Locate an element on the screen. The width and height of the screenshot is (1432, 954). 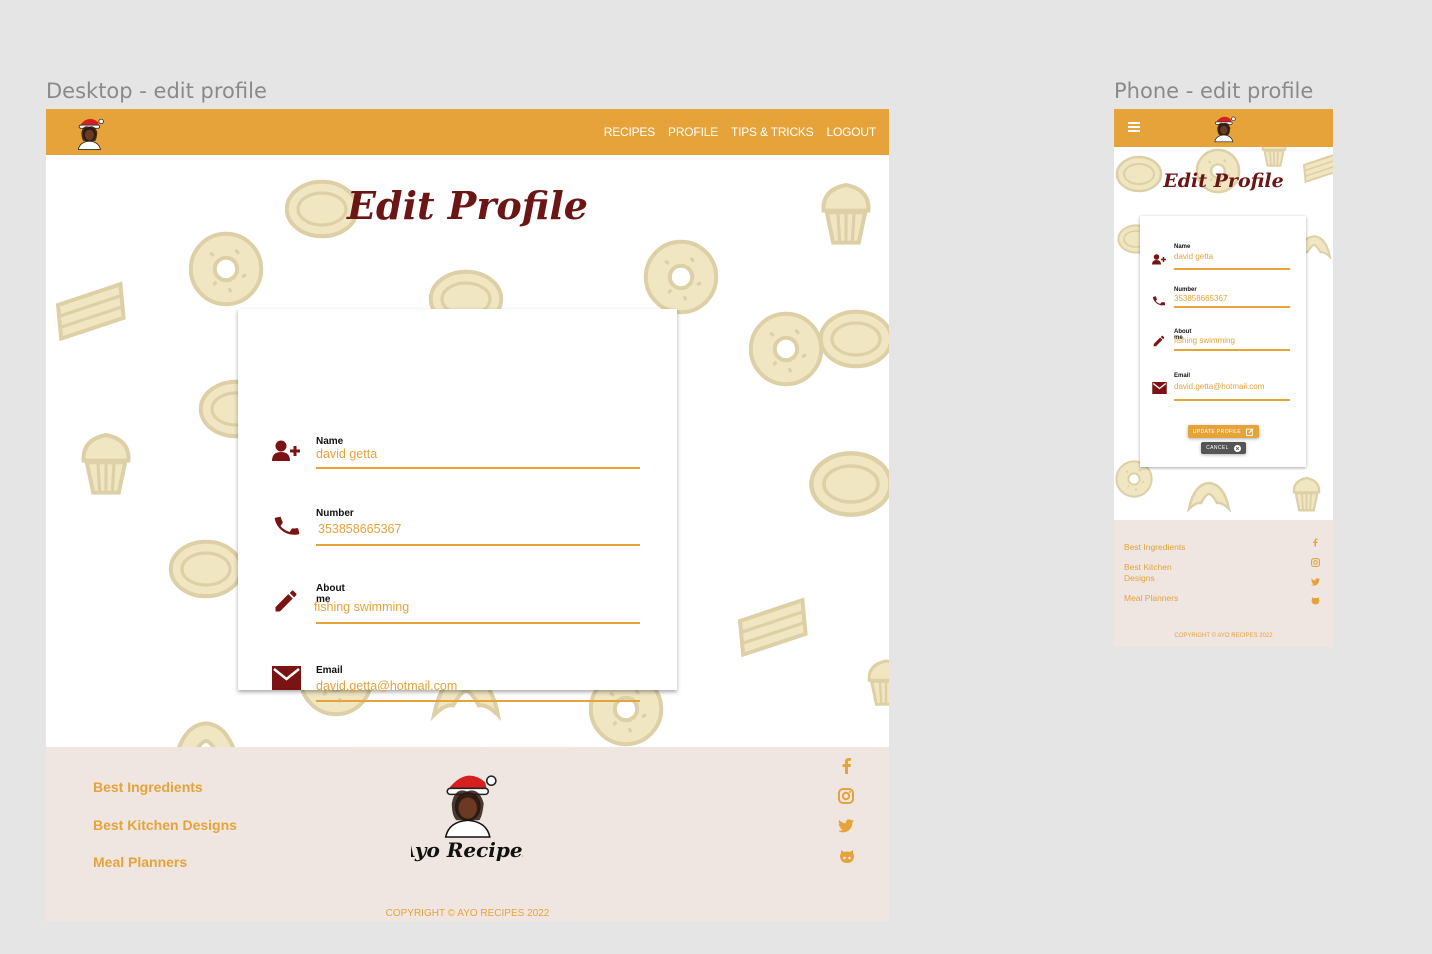
cancel-label: CANCEL is located at coordinates (1217, 448).